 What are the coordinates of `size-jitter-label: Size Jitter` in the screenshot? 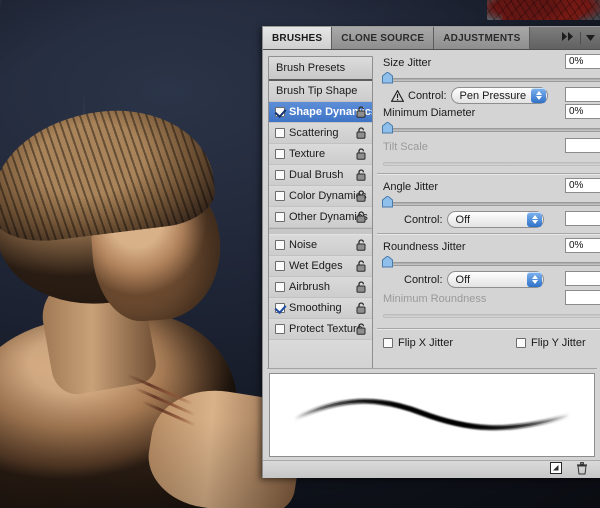 It's located at (407, 63).